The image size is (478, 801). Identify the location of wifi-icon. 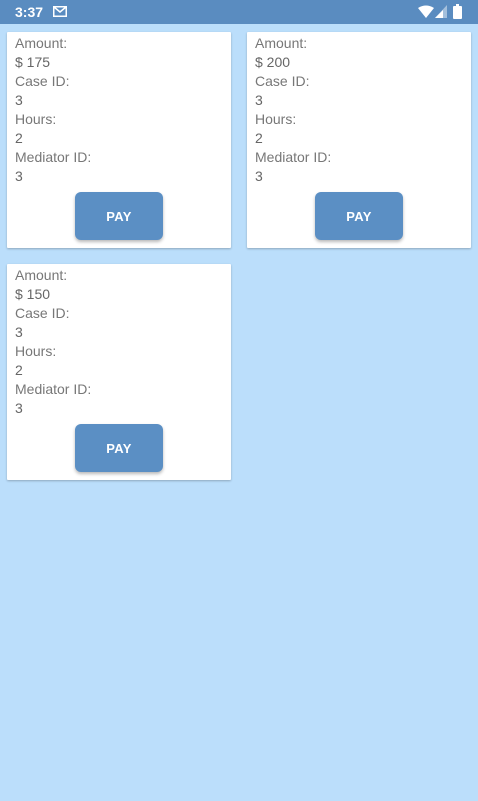
(426, 11).